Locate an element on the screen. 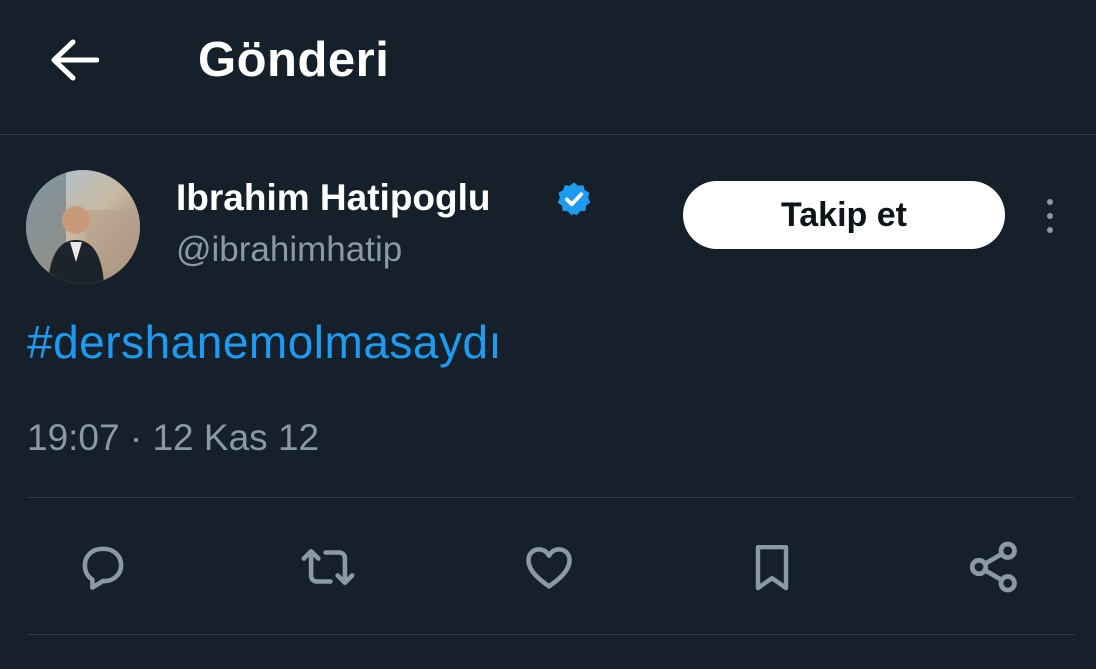  bookmark-button is located at coordinates (772, 567).